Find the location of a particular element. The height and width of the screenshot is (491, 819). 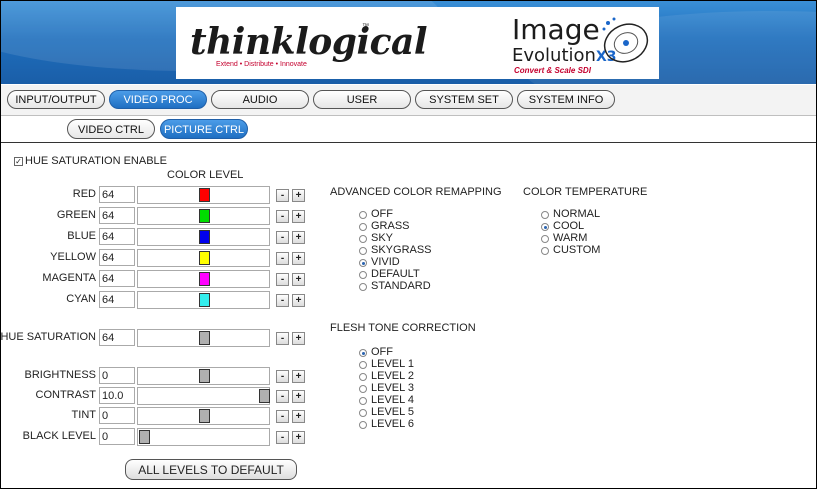

subtab-picture-ctrl: PICTURE CTRL is located at coordinates (204, 129).